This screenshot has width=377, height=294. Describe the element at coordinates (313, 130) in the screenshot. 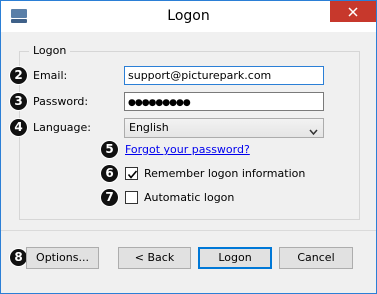

I see `chevron-down-icon` at that location.